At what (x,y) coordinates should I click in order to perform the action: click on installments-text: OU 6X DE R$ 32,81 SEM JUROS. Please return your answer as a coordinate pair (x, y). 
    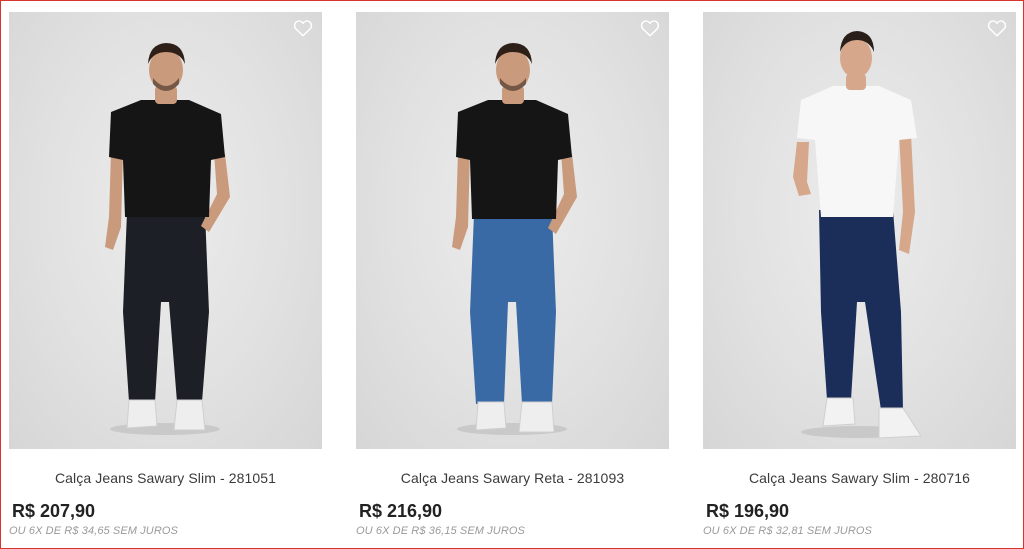
    Looking at the image, I should click on (787, 531).